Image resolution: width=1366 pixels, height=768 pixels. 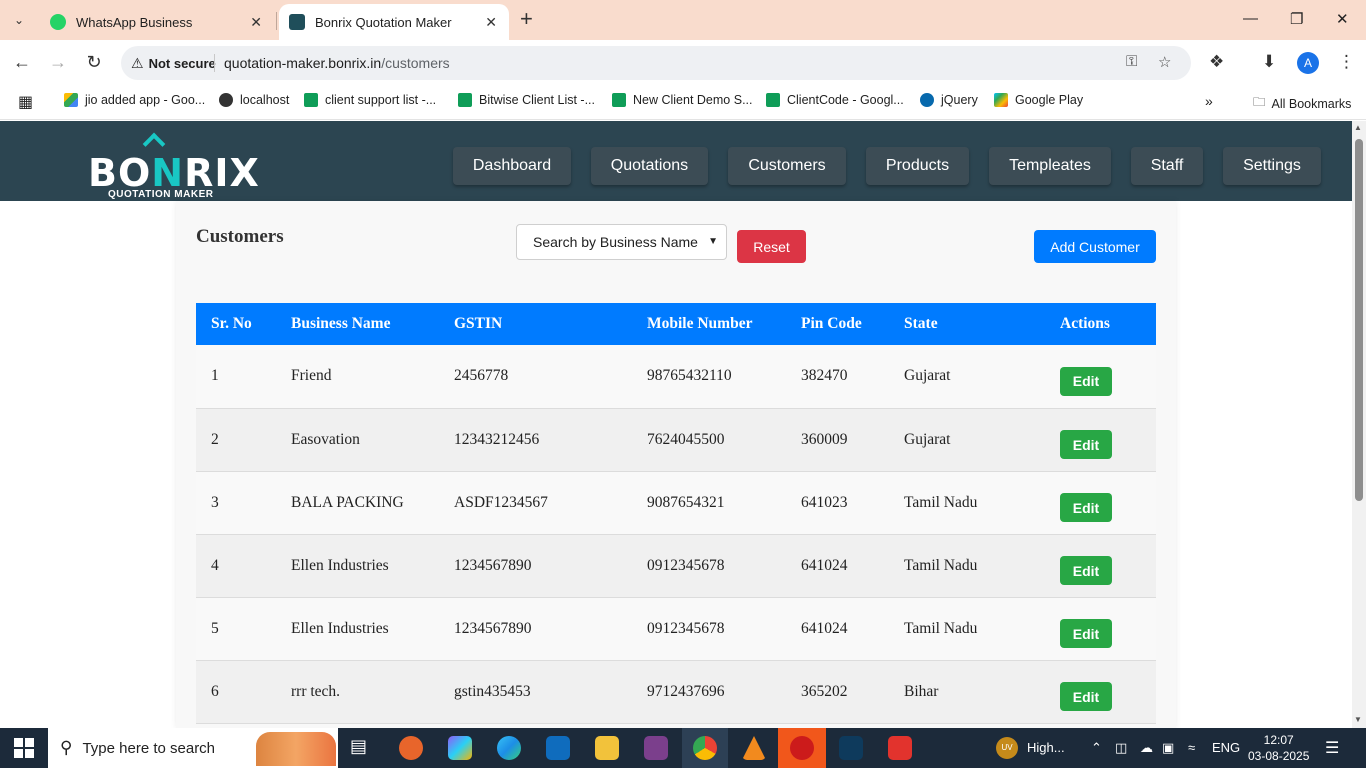 I want to click on wifi-icon: ≈, so click(x=1191, y=747).